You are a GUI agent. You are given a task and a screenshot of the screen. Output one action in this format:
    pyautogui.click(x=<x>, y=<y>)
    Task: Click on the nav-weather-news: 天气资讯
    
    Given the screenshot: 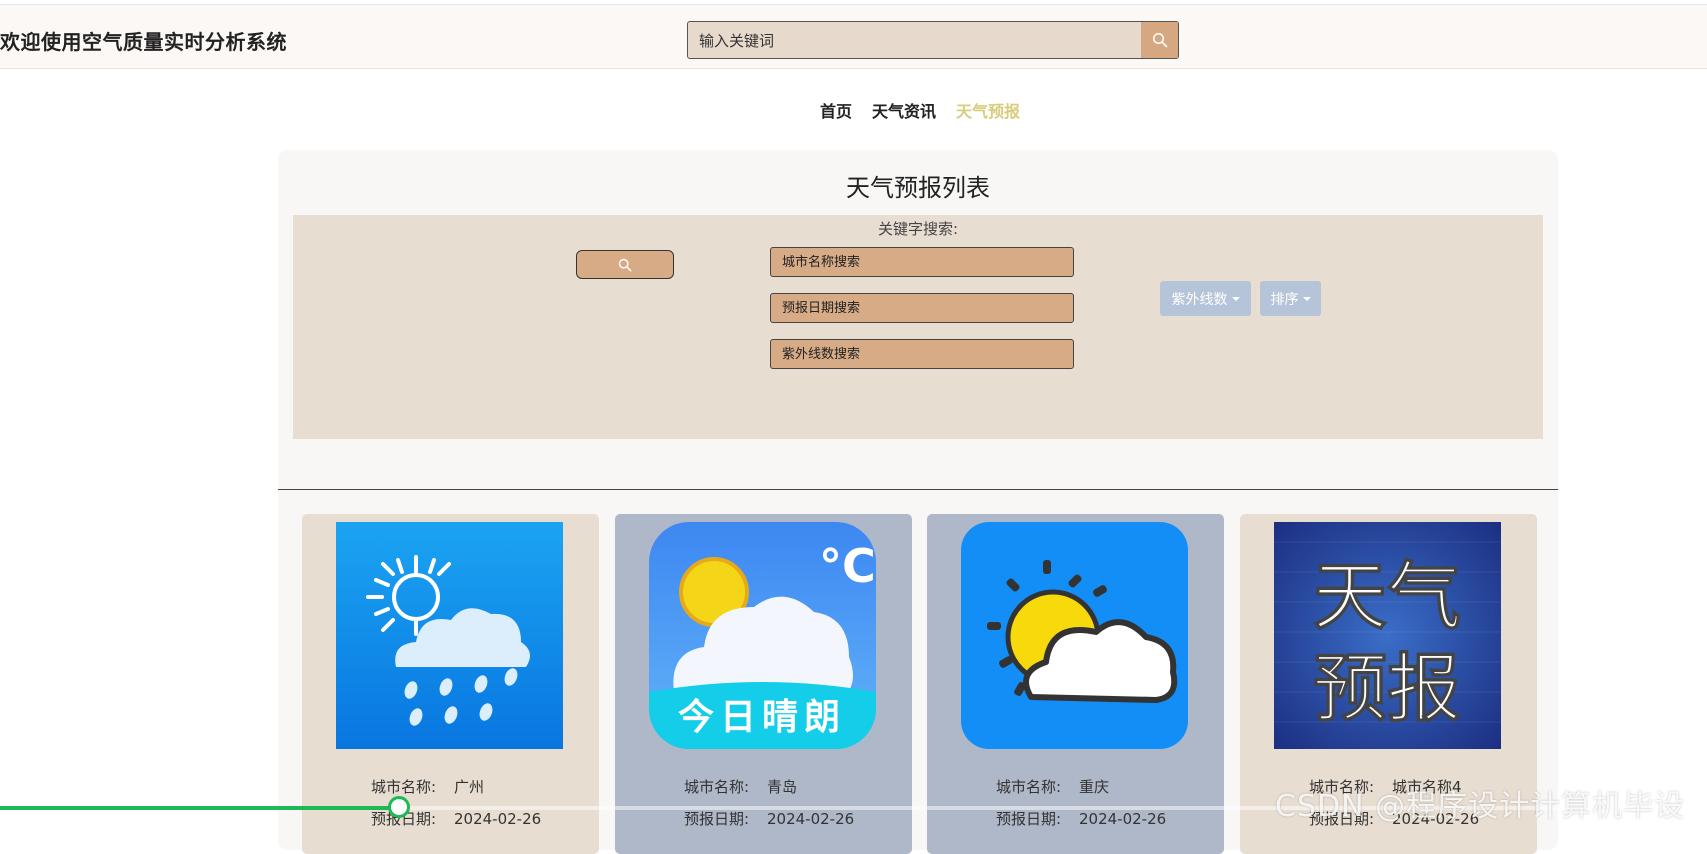 What is the action you would take?
    pyautogui.click(x=904, y=110)
    